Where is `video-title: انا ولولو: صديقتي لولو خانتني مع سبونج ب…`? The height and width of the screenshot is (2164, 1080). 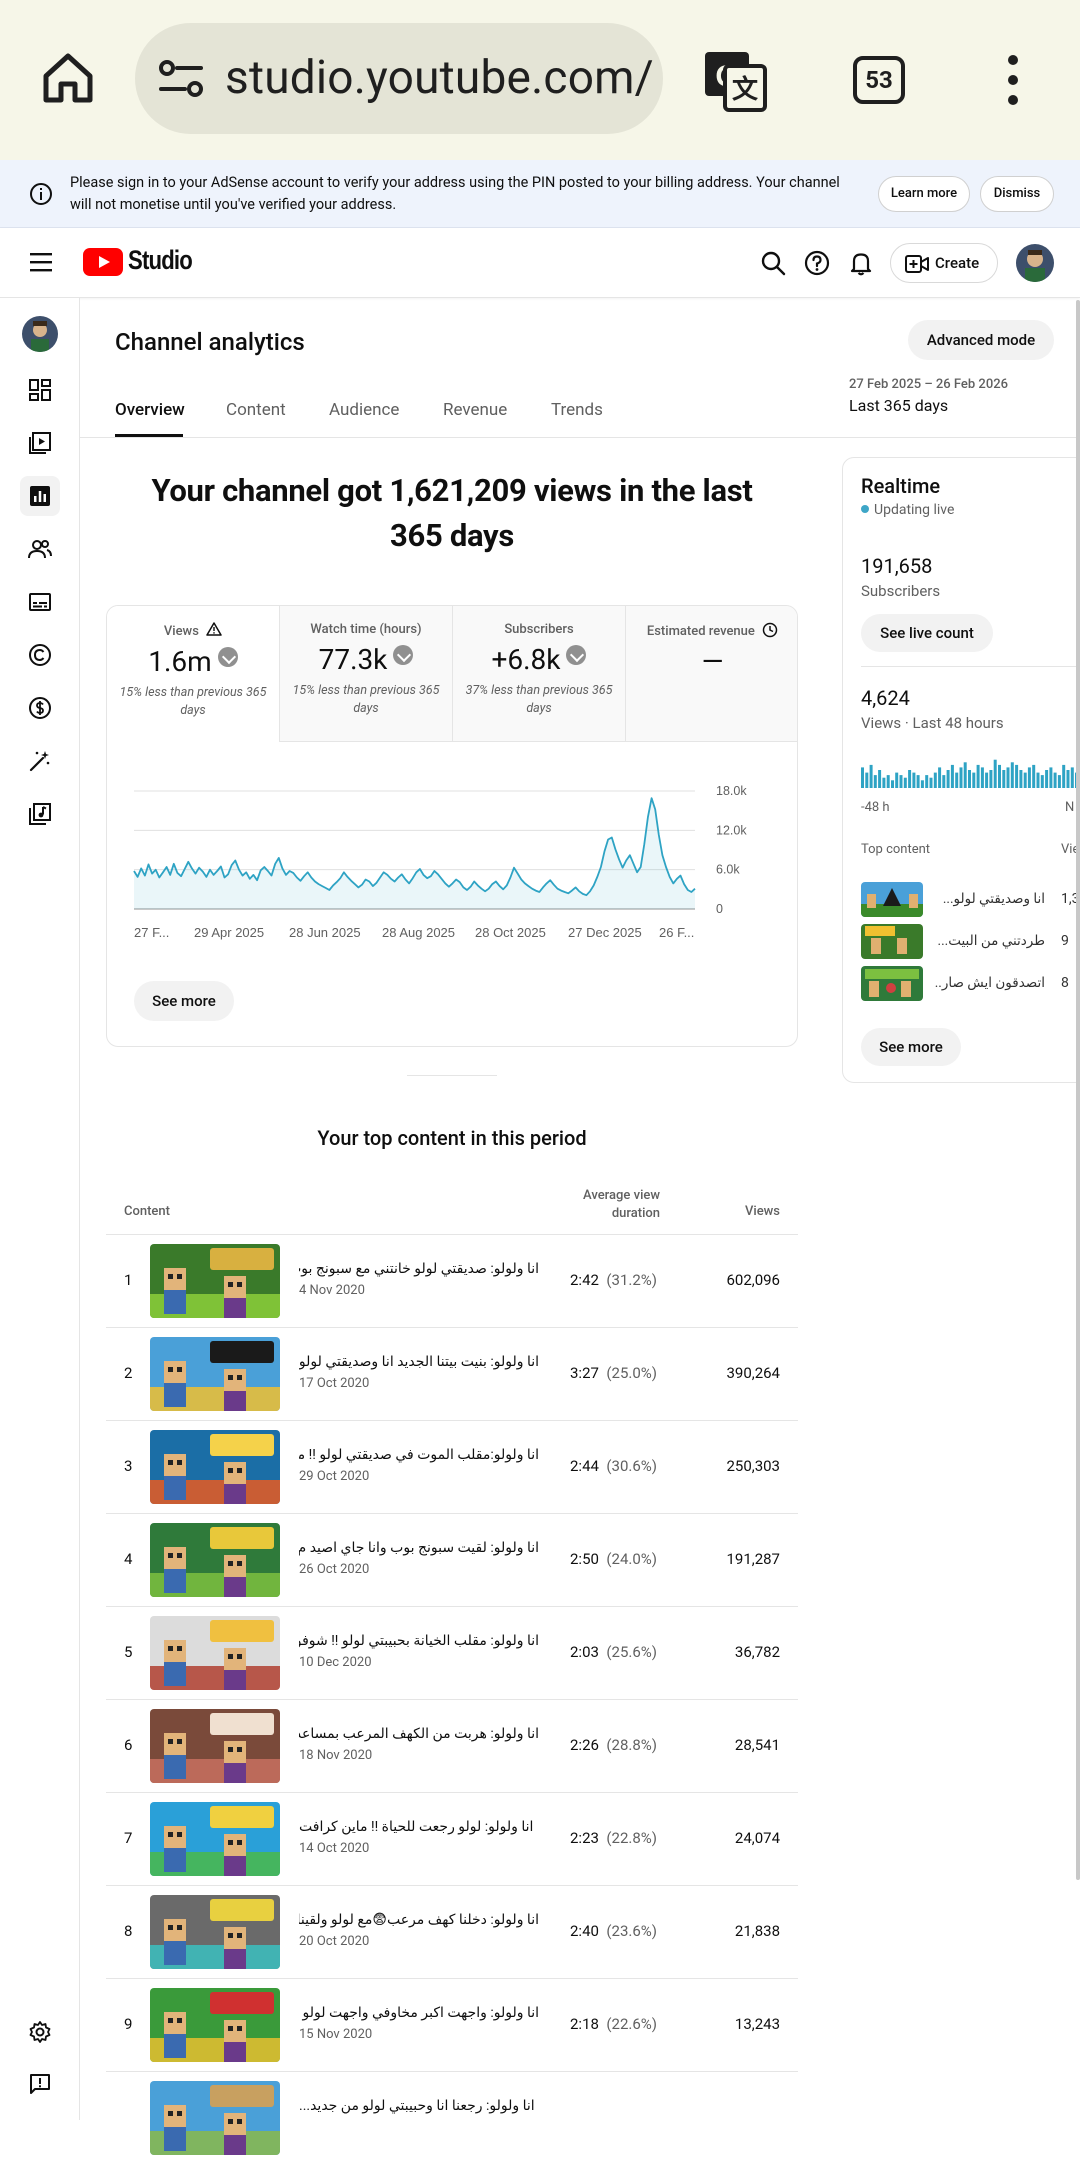 video-title: انا ولولو: صديقتي لولو خانتني مع سبونج ب… is located at coordinates (419, 1269).